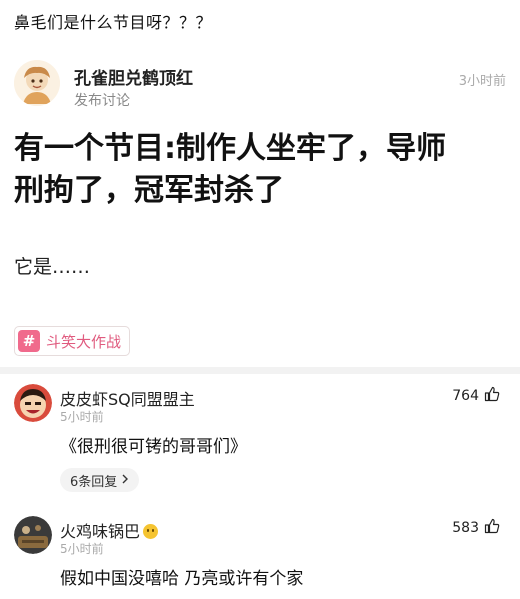 The height and width of the screenshot is (599, 520). Describe the element at coordinates (261, 88) in the screenshot. I see `post-header: 孔雀胆兑鹤顶红 发布讨论 3小时前` at that location.